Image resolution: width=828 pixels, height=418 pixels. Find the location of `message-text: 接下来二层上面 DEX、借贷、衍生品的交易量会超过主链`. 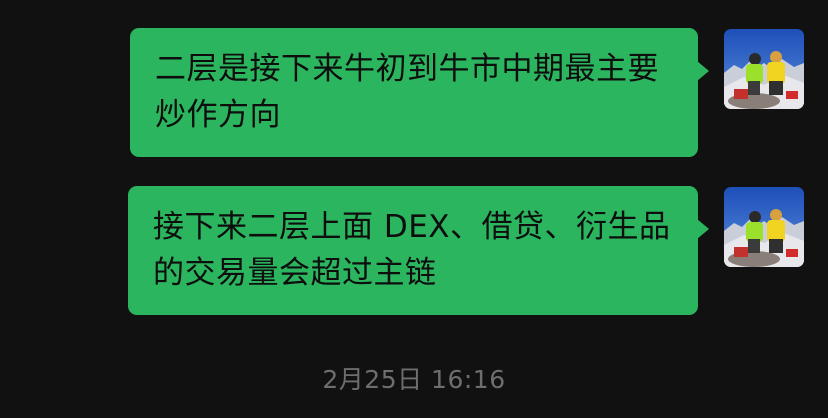

message-text: 接下来二层上面 DEX、借贷、衍生品的交易量会超过主链 is located at coordinates (412, 250).